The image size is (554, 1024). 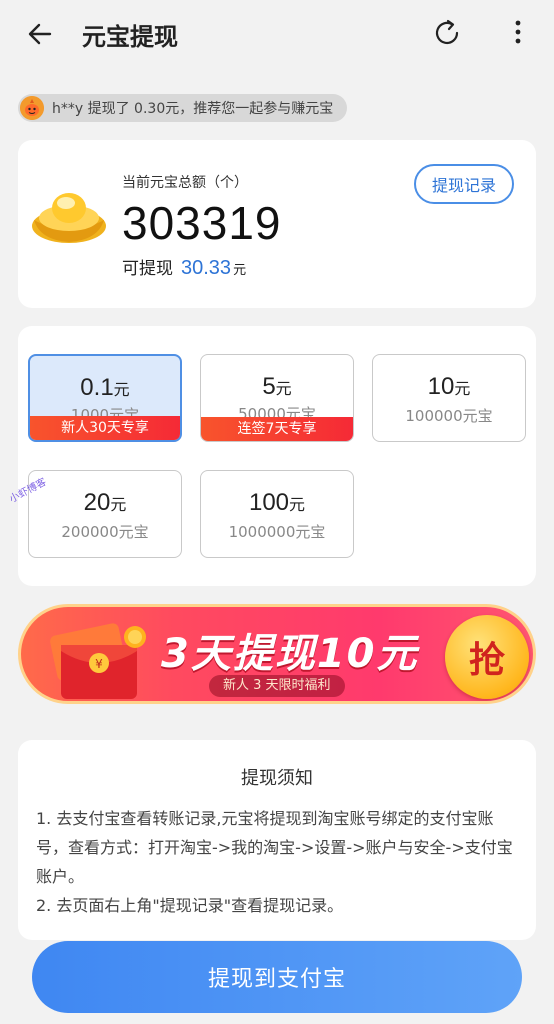 I want to click on withdraw-ticker: h**y 提现了 0.30元，推荐您一起参与赚元宝, so click(x=183, y=108).